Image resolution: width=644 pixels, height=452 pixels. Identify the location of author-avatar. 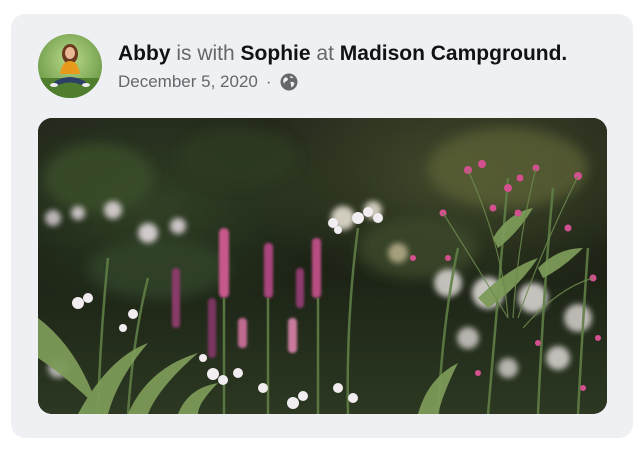
(70, 66).